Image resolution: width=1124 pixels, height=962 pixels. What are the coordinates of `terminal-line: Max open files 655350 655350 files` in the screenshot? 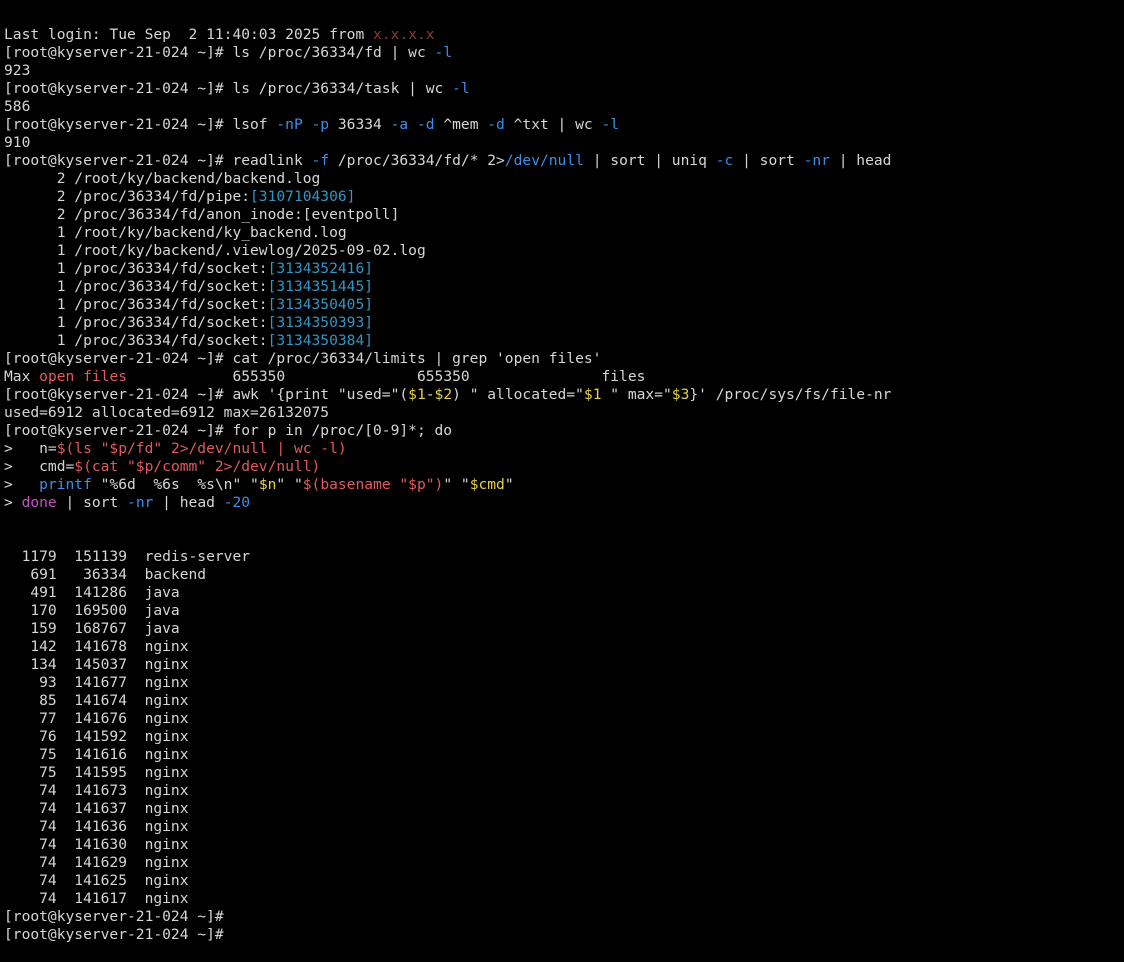 It's located at (564, 377).